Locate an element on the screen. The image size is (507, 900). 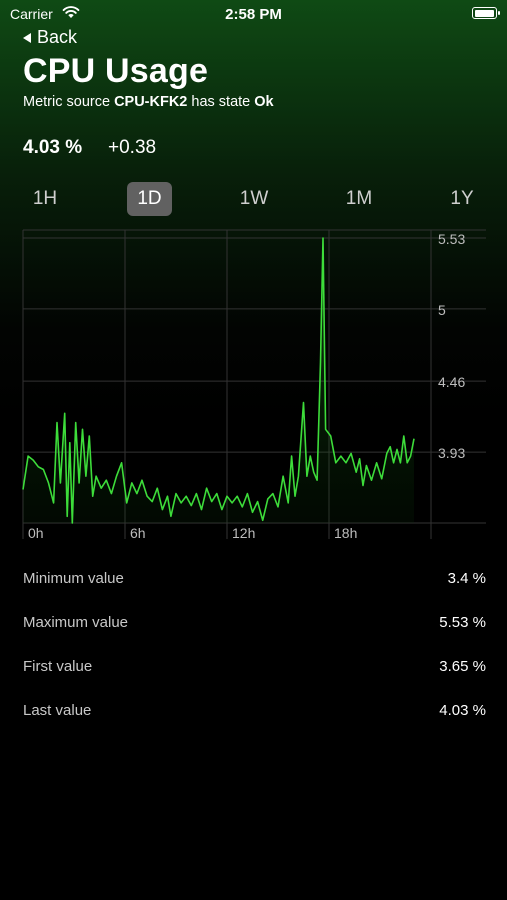
page-title: CPU Usage is located at coordinates (116, 71).